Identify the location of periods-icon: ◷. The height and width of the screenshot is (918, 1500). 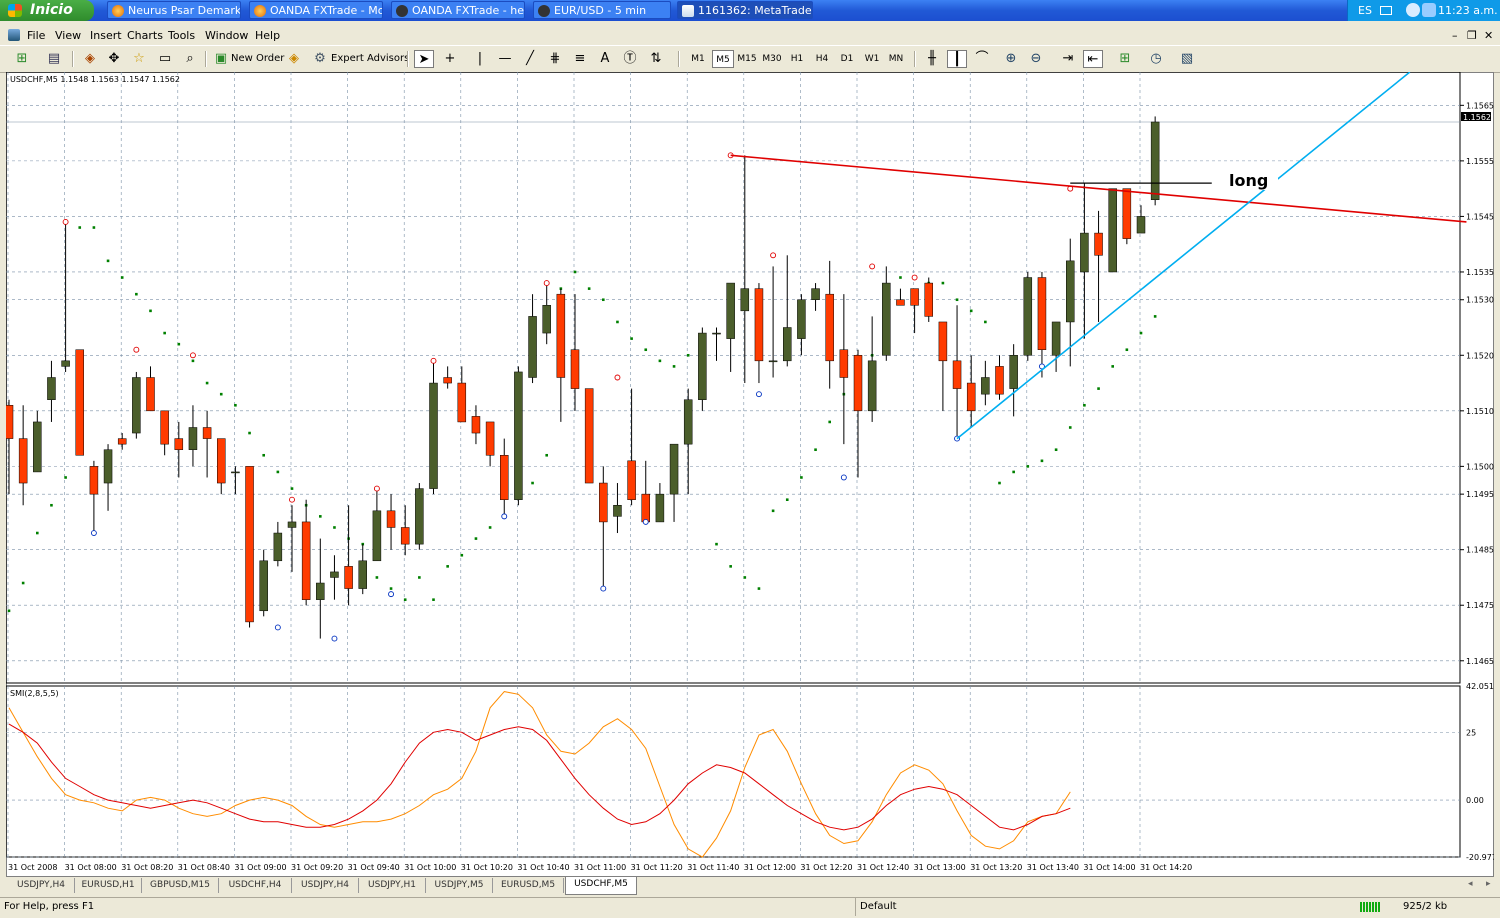
(1156, 59).